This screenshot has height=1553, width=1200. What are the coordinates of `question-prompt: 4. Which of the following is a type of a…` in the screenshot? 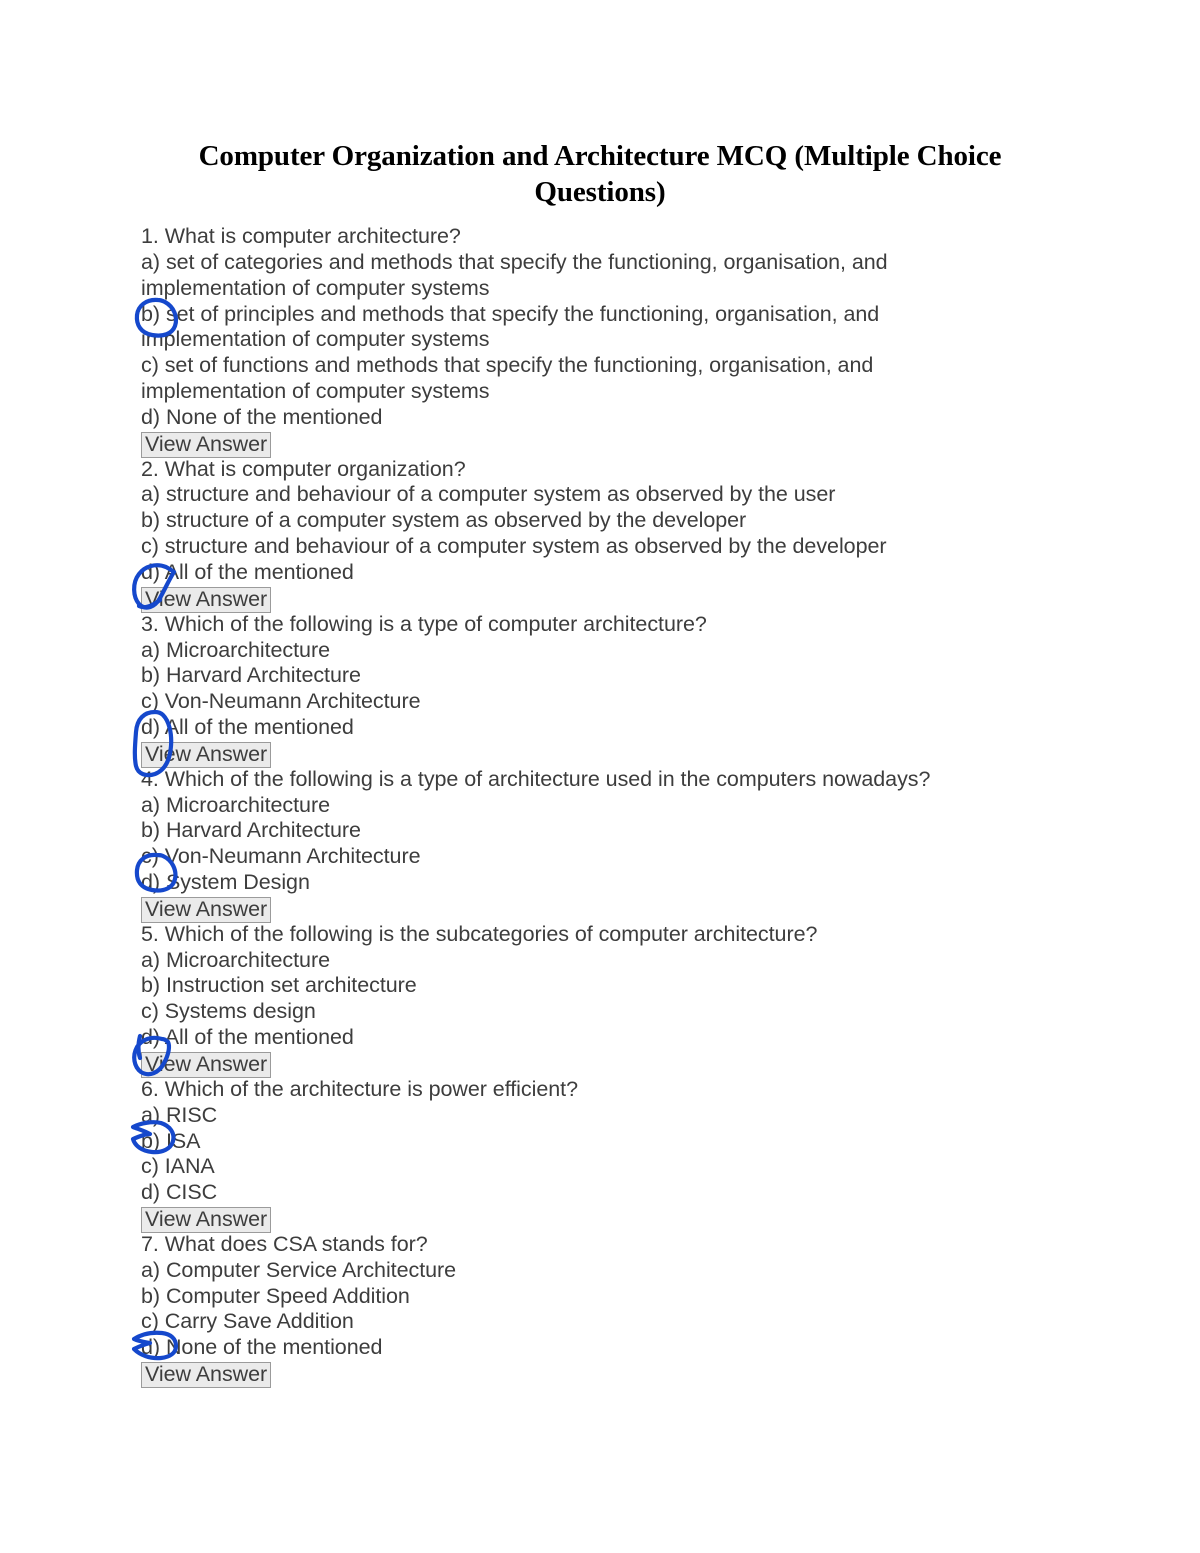 It's located at (536, 778).